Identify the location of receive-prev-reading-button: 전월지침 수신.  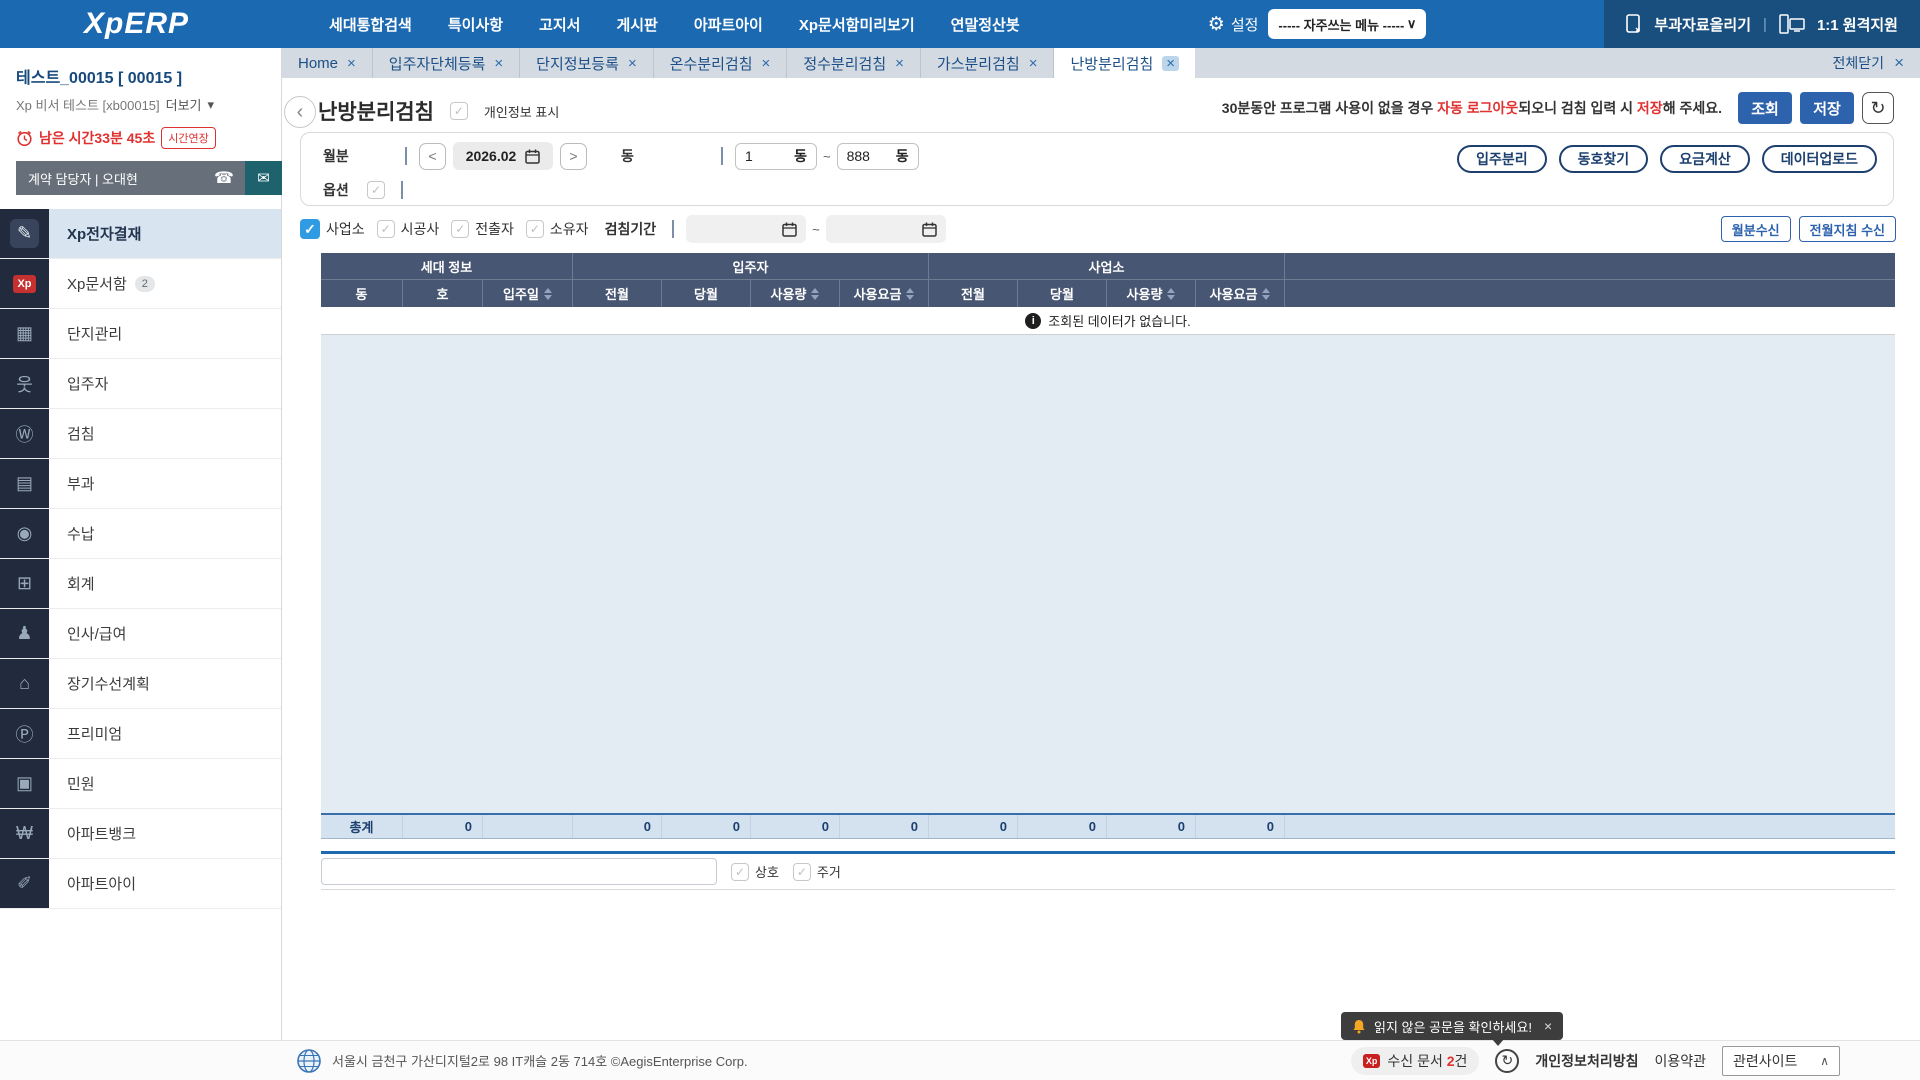
(1847, 229).